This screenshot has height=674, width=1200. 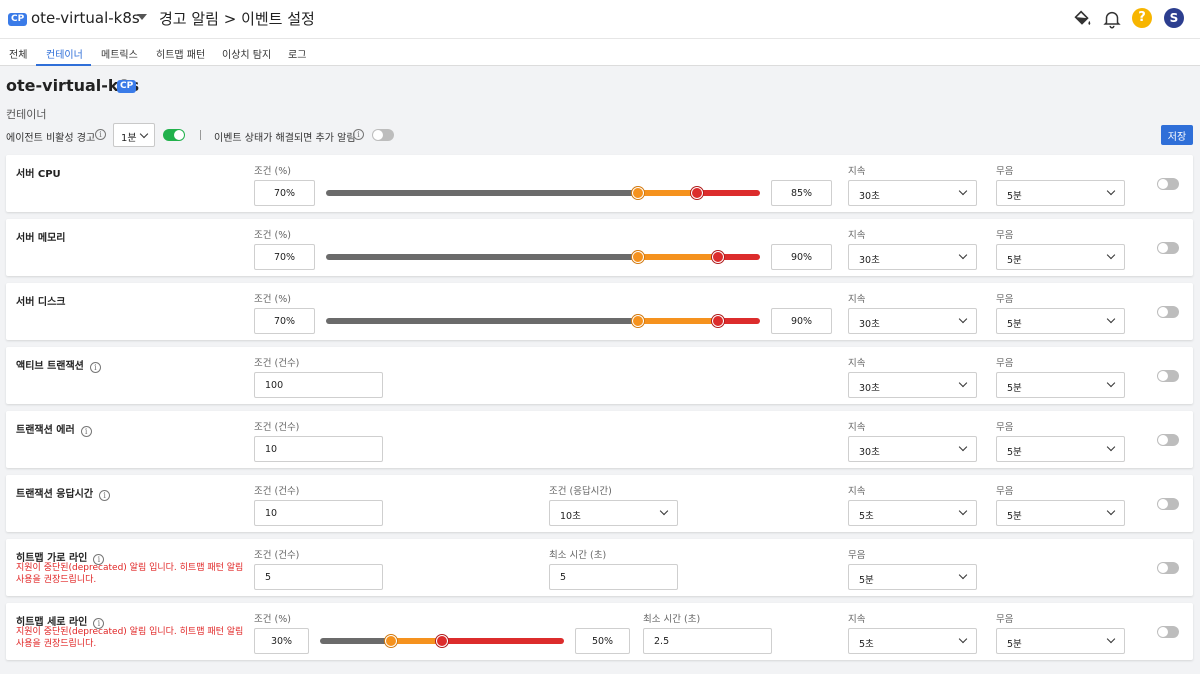 What do you see at coordinates (64, 53) in the screenshot?
I see `tab-container: 컨테이너` at bounding box center [64, 53].